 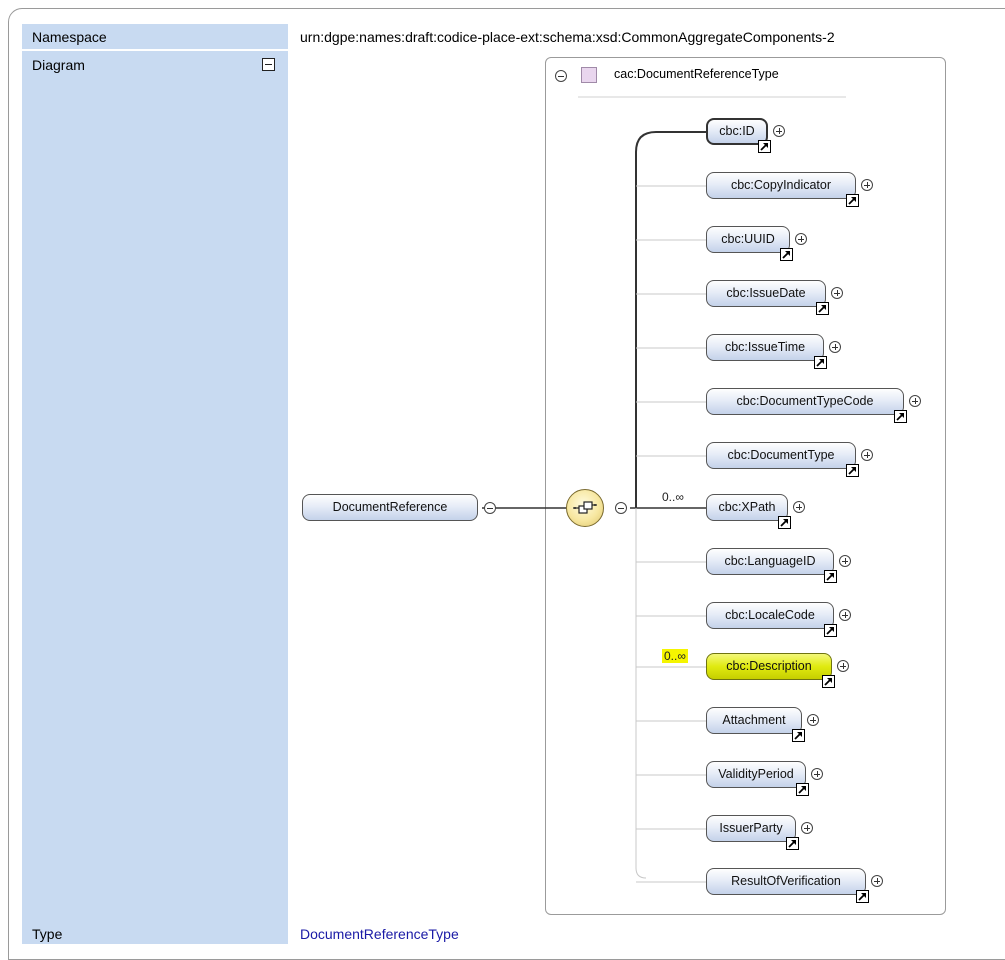 What do you see at coordinates (747, 507) in the screenshot?
I see `child-element-node: cbc:XPath` at bounding box center [747, 507].